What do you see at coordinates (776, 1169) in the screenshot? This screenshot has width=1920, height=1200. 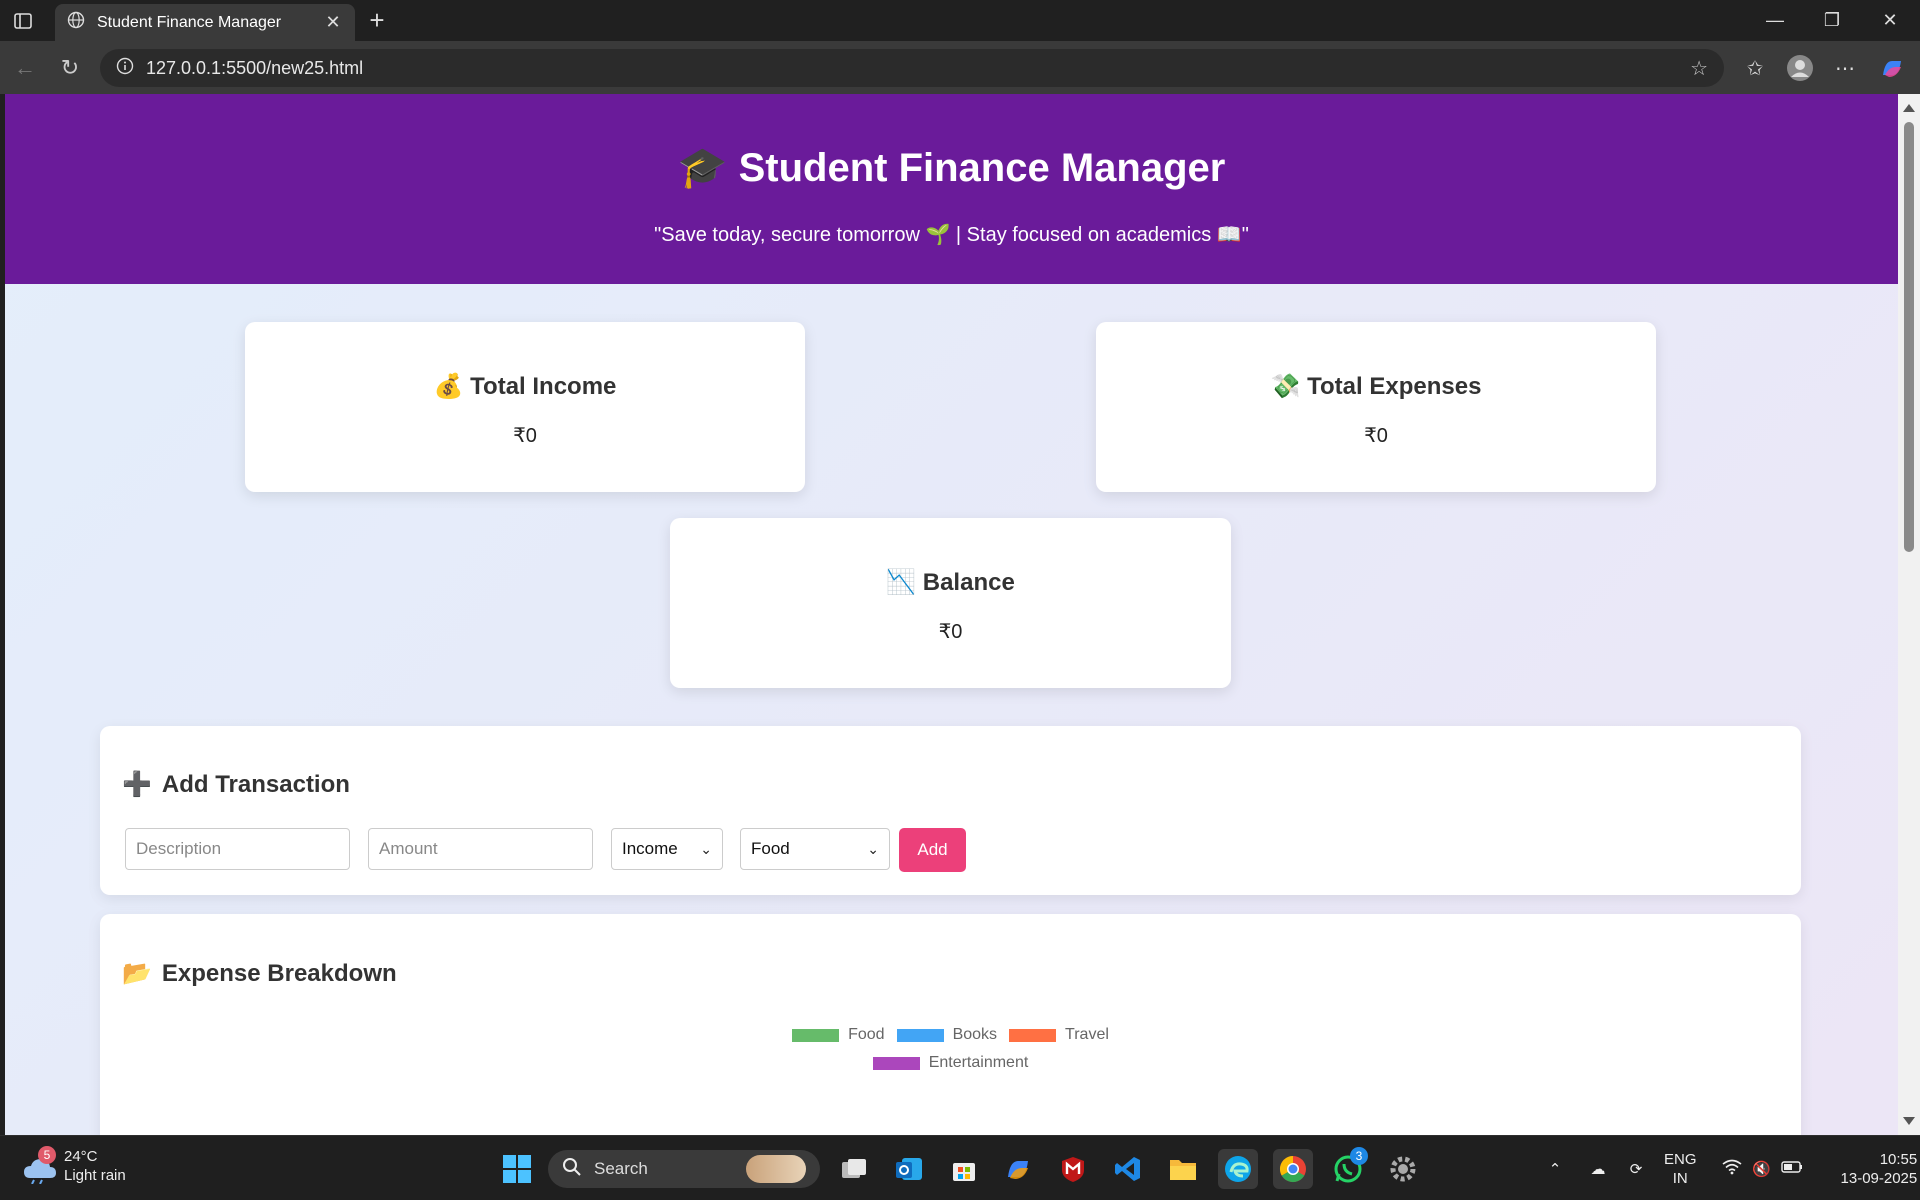 I see `search-highlight-image` at bounding box center [776, 1169].